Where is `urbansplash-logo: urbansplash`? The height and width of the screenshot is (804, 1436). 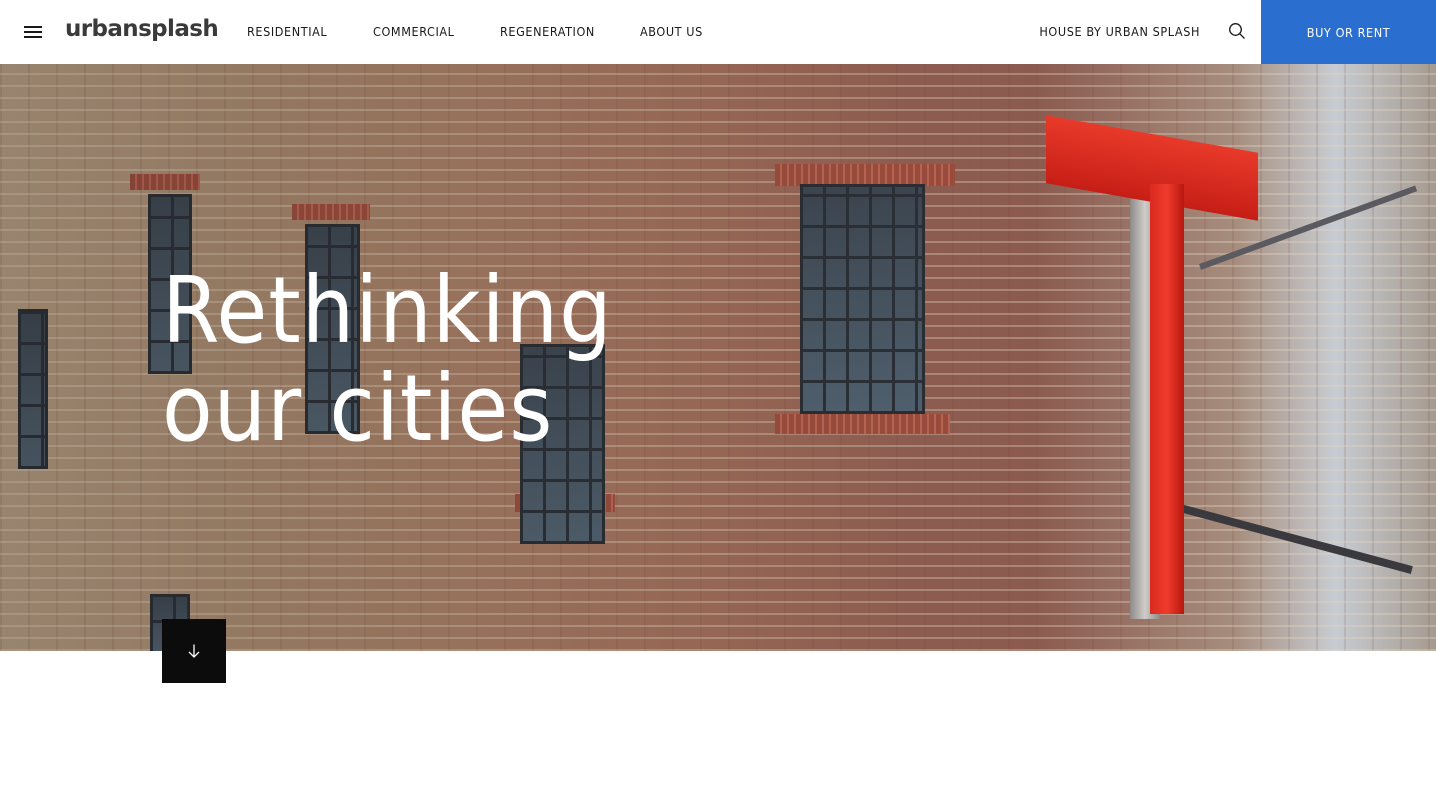
urbansplash-logo: urbansplash is located at coordinates (142, 29).